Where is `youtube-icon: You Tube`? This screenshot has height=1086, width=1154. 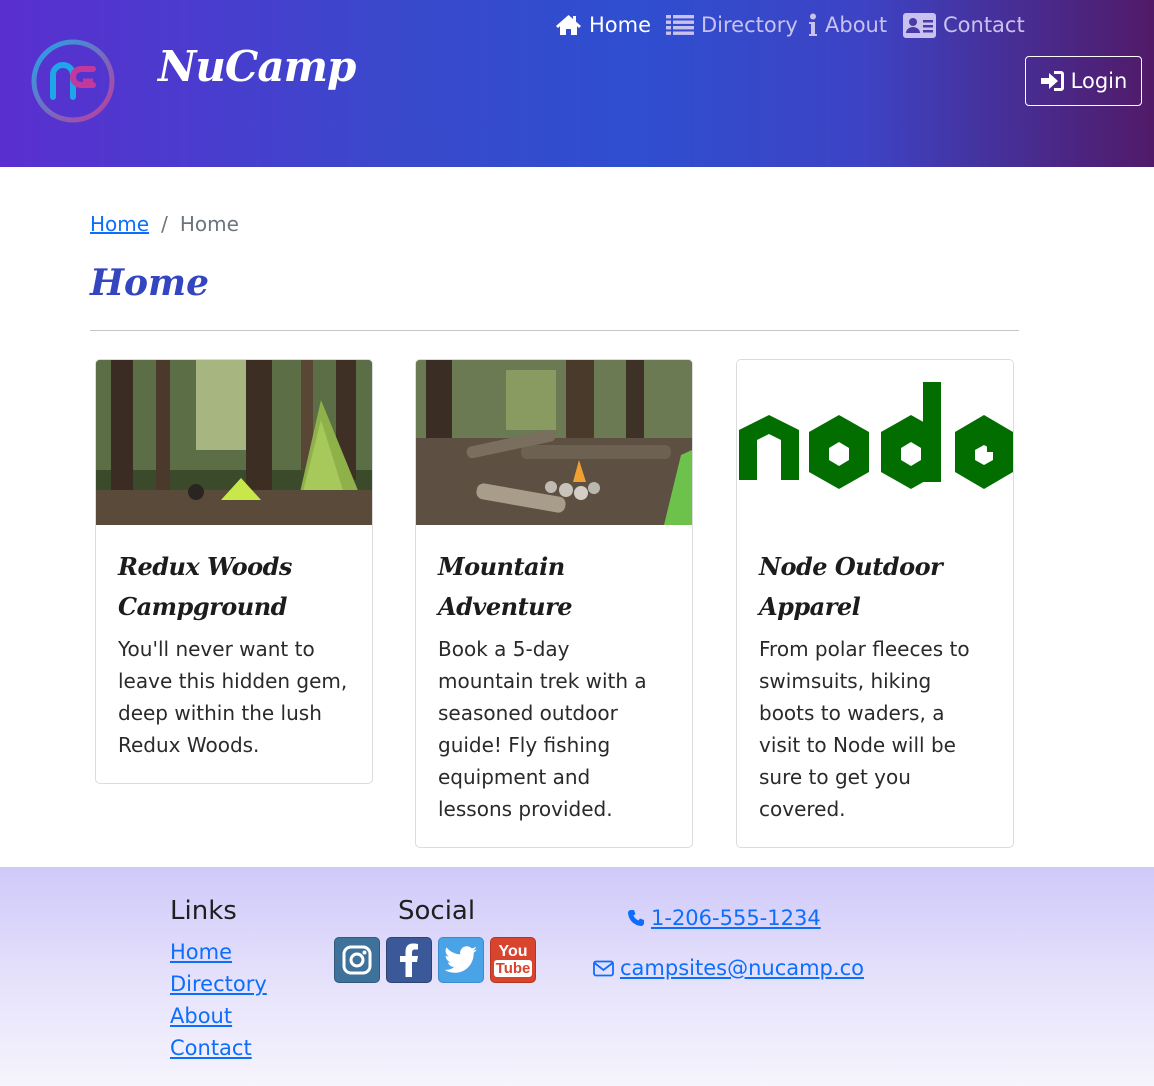
youtube-icon: You Tube is located at coordinates (513, 960).